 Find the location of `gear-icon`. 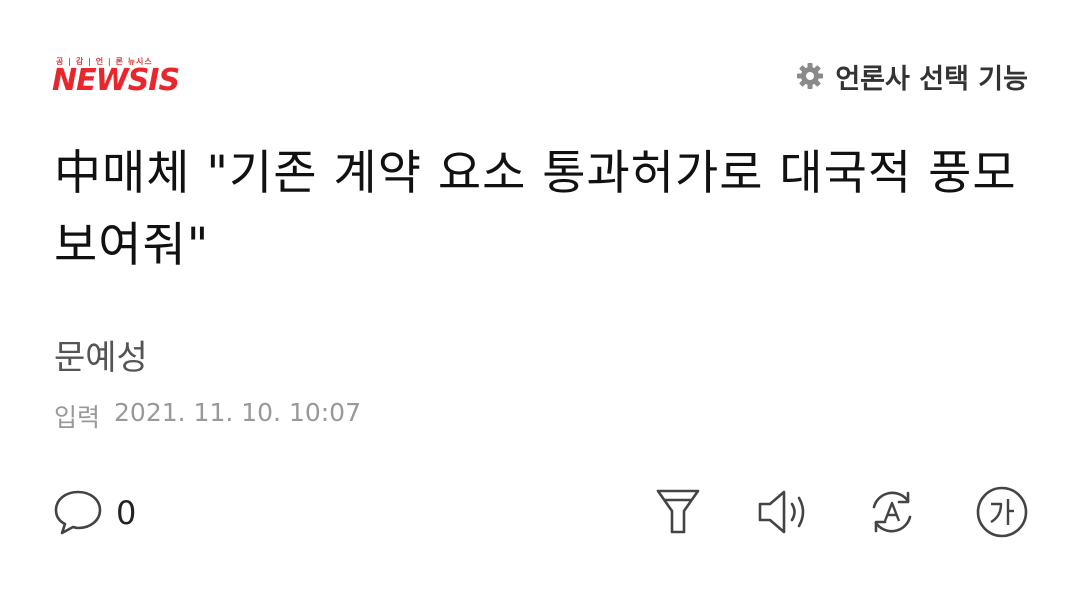

gear-icon is located at coordinates (810, 76).